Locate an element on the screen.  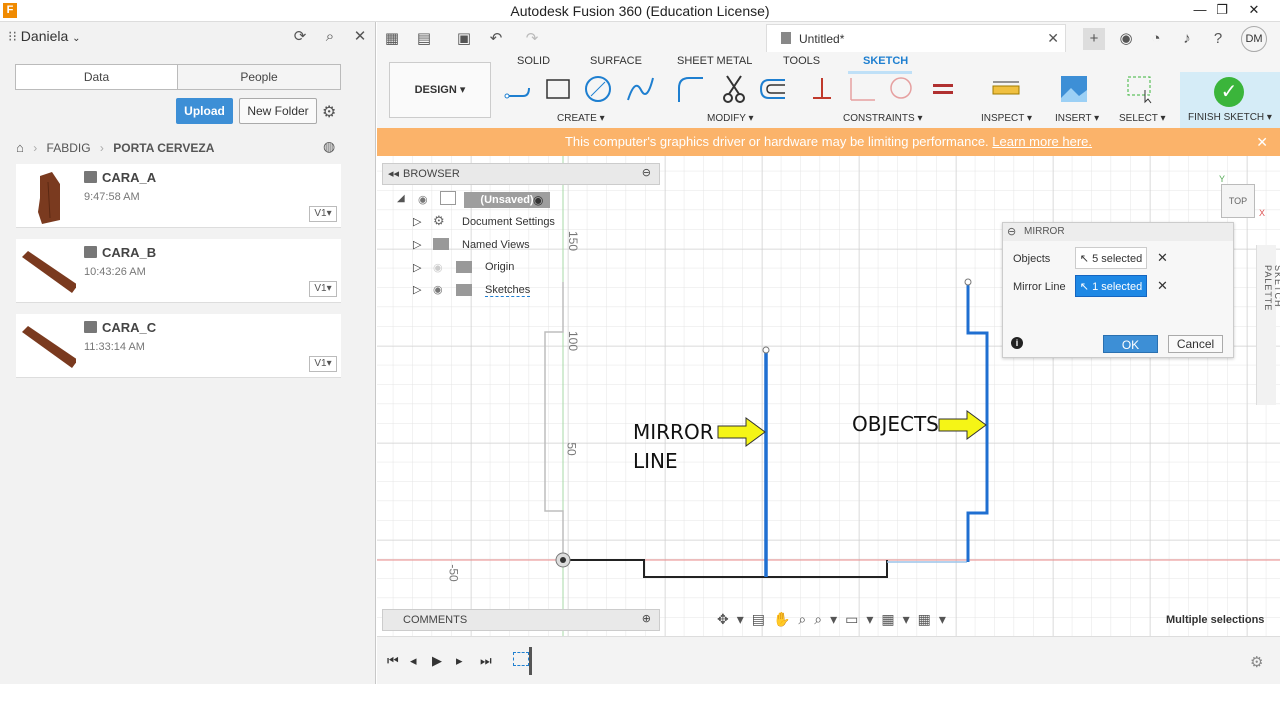
close-panel-icon: ✕ is located at coordinates (360, 37).